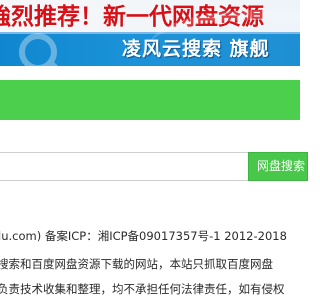  What do you see at coordinates (196, 49) in the screenshot?
I see `banner-brand: 凌风云搜索 旗舰` at bounding box center [196, 49].